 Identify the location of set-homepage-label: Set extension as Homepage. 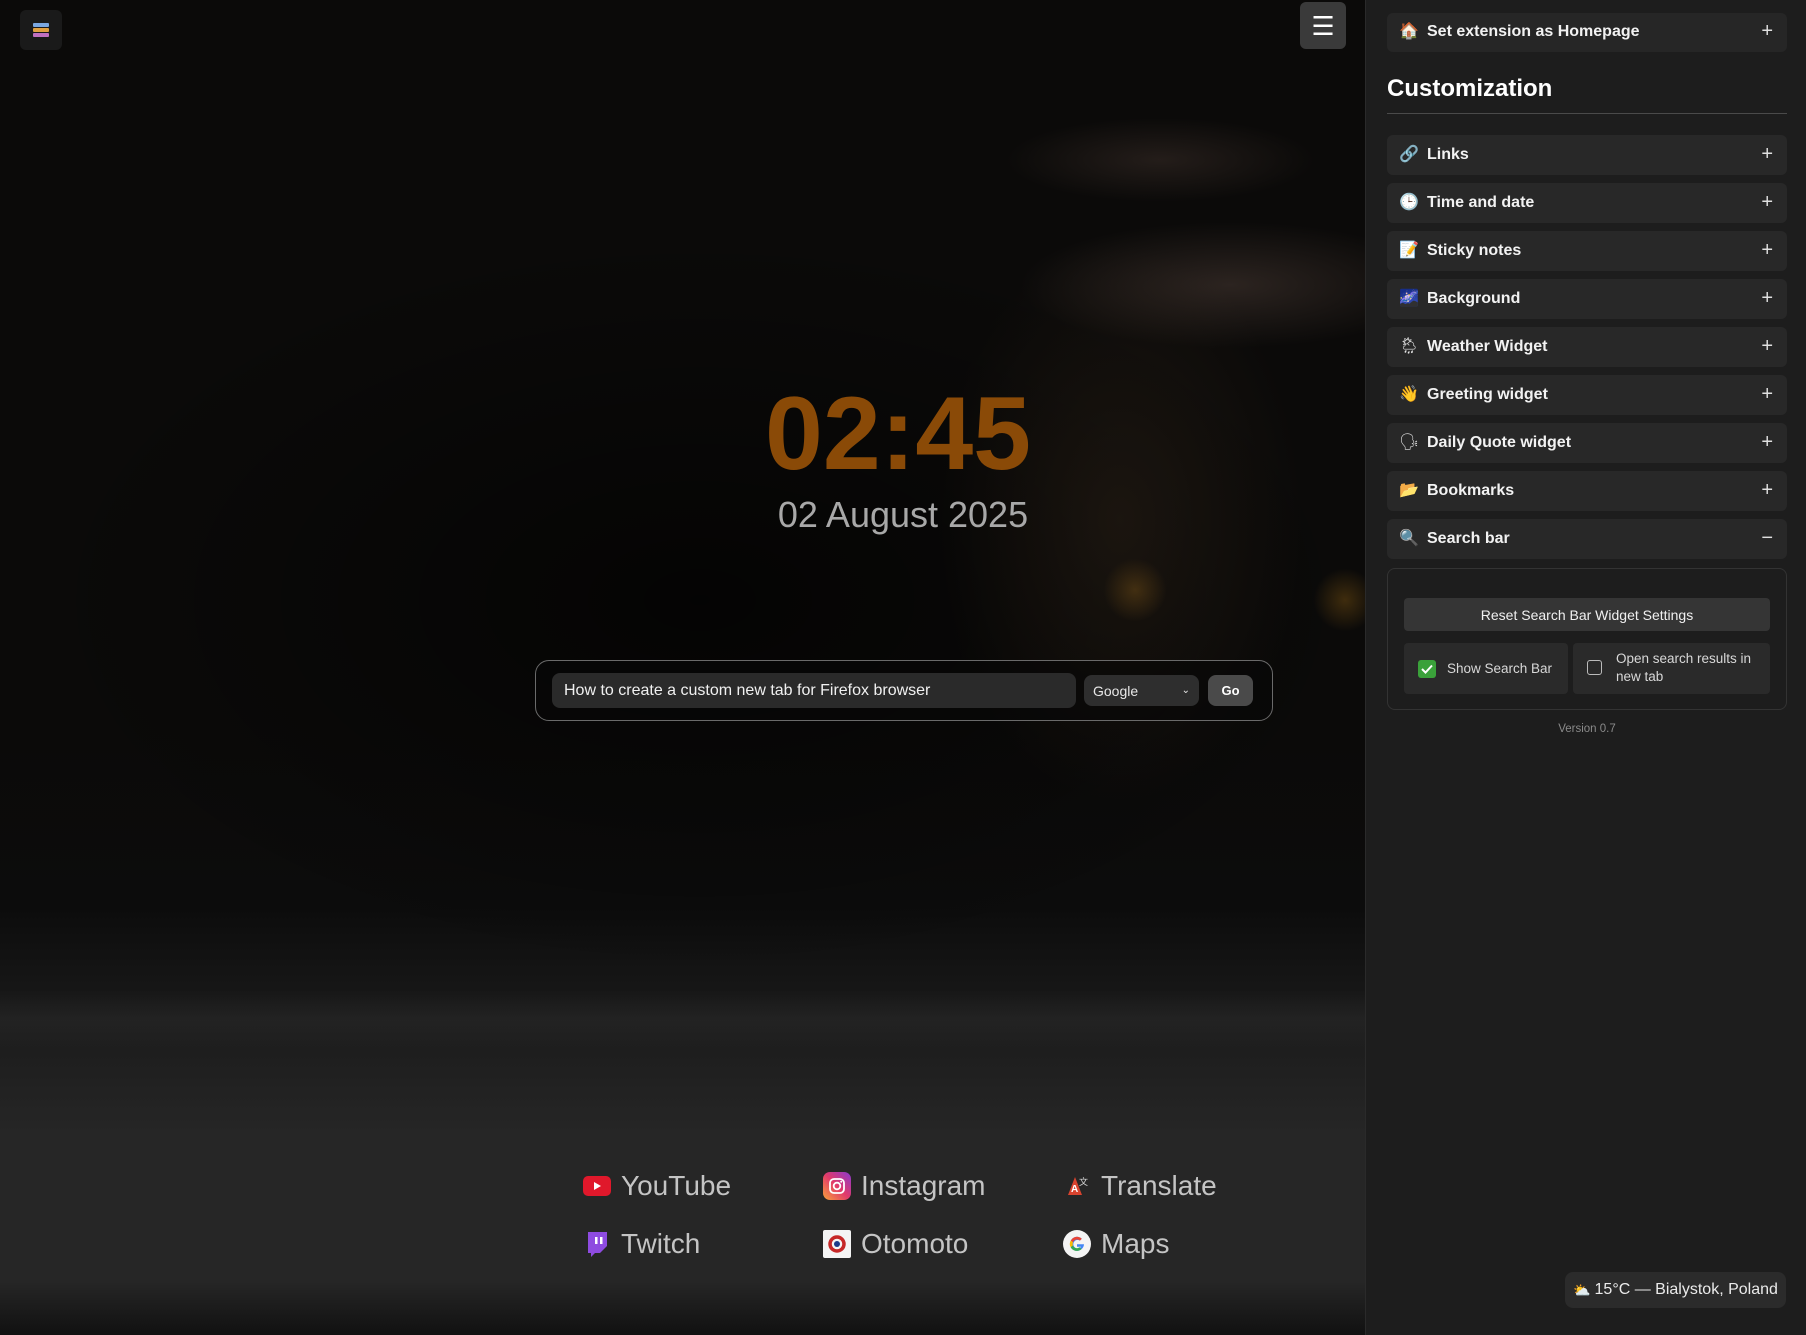
(1533, 31).